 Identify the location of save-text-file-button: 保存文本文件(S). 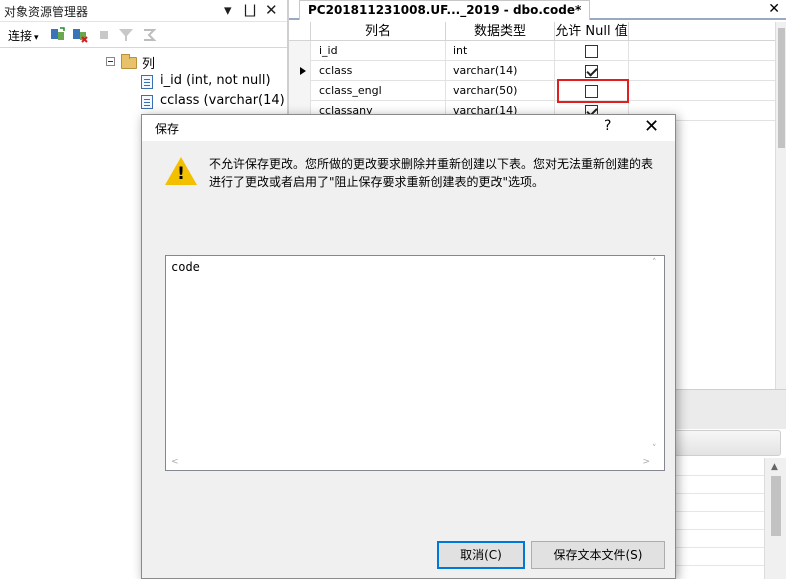
(598, 555).